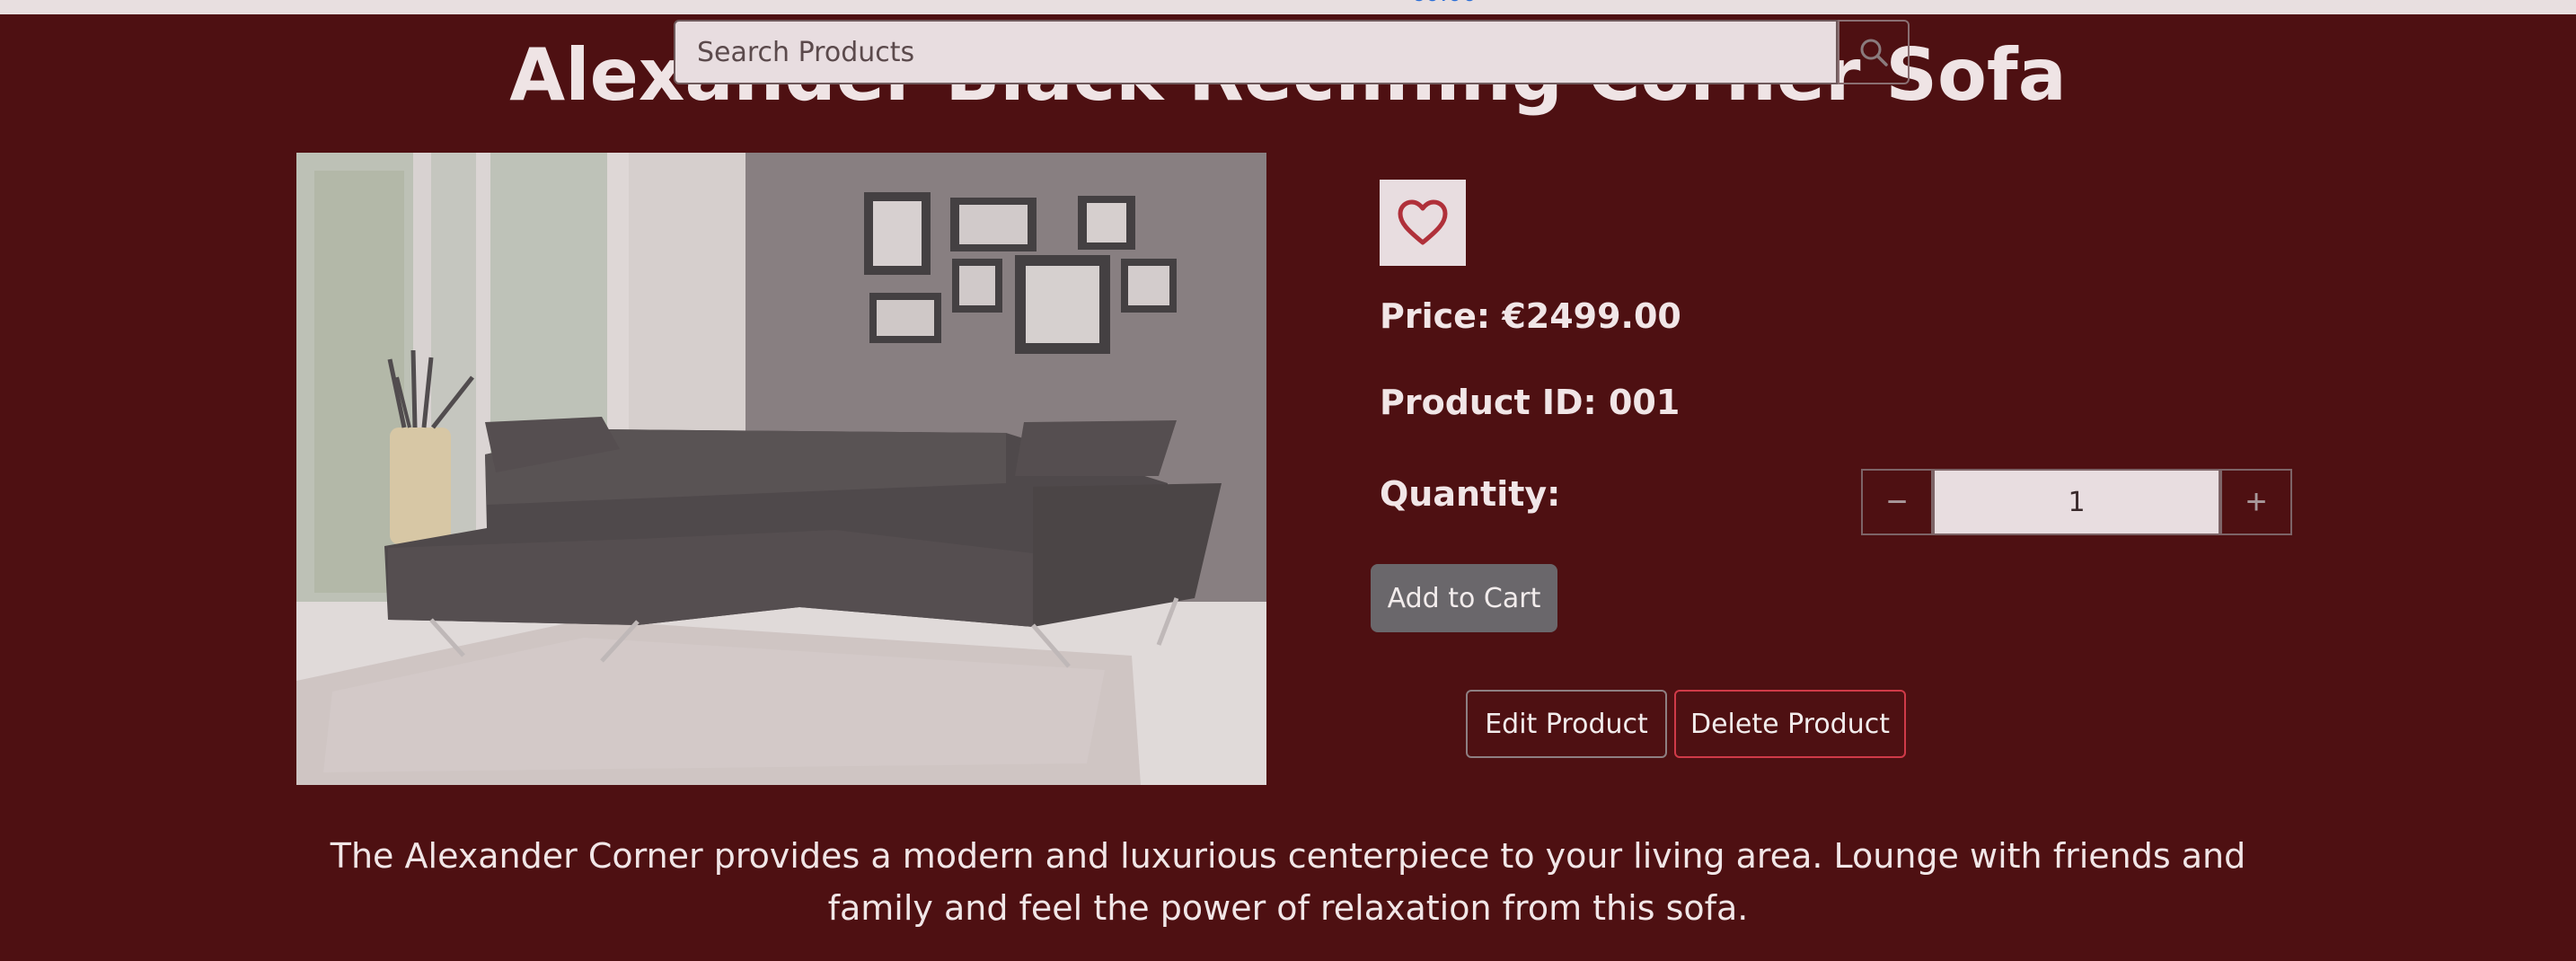 The image size is (2576, 961). Describe the element at coordinates (1470, 494) in the screenshot. I see `quantity-label: Quantity:` at that location.